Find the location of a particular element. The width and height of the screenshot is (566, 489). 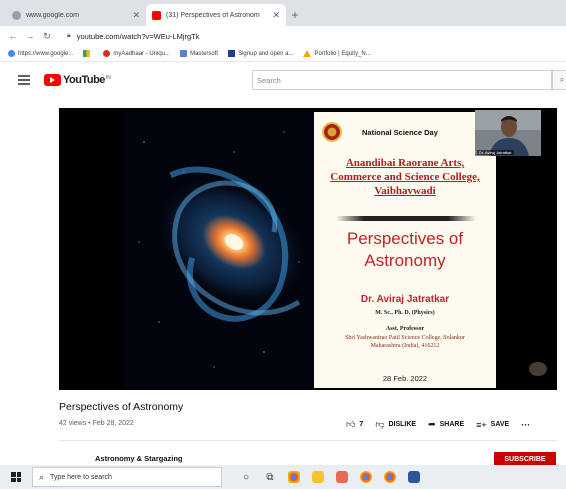

chrome-icon is located at coordinates (294, 477).